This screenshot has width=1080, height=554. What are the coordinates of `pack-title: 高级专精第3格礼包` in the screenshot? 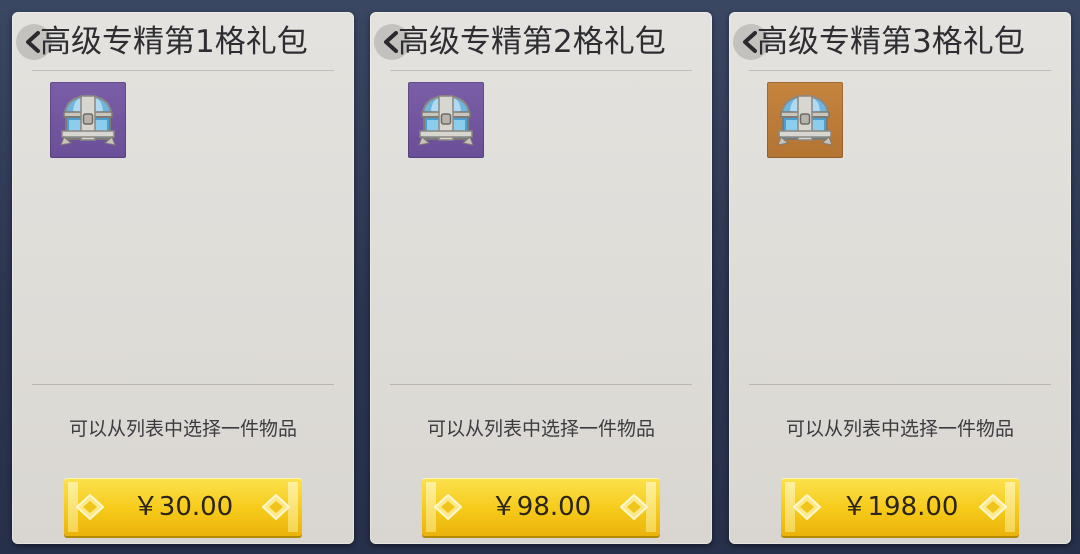 It's located at (891, 42).